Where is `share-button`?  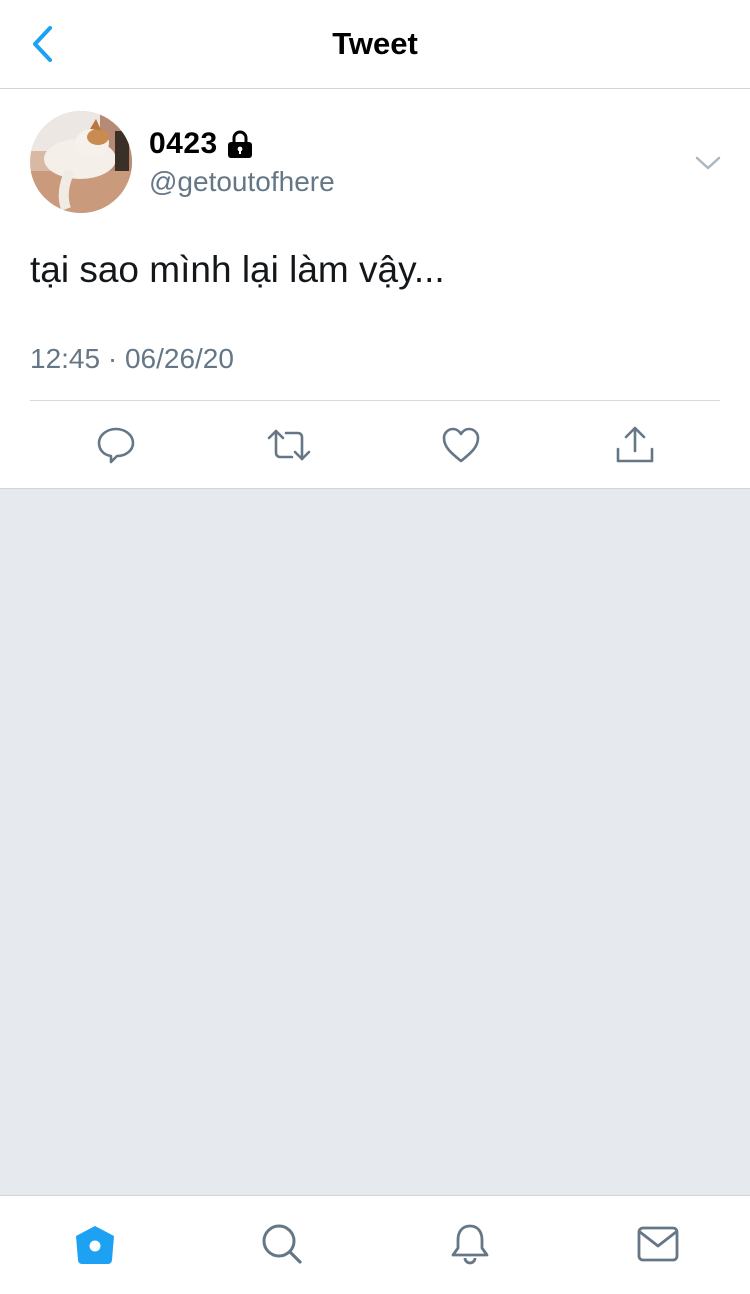 share-button is located at coordinates (635, 445).